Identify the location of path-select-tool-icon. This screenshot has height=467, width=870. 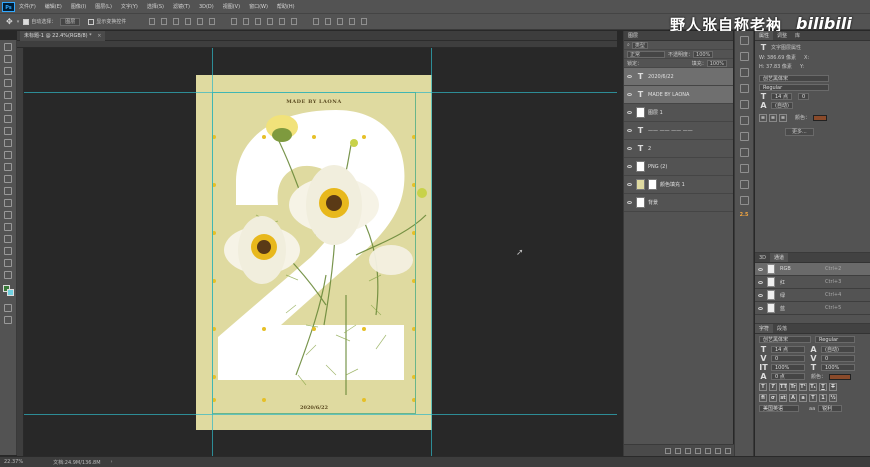
(8, 239).